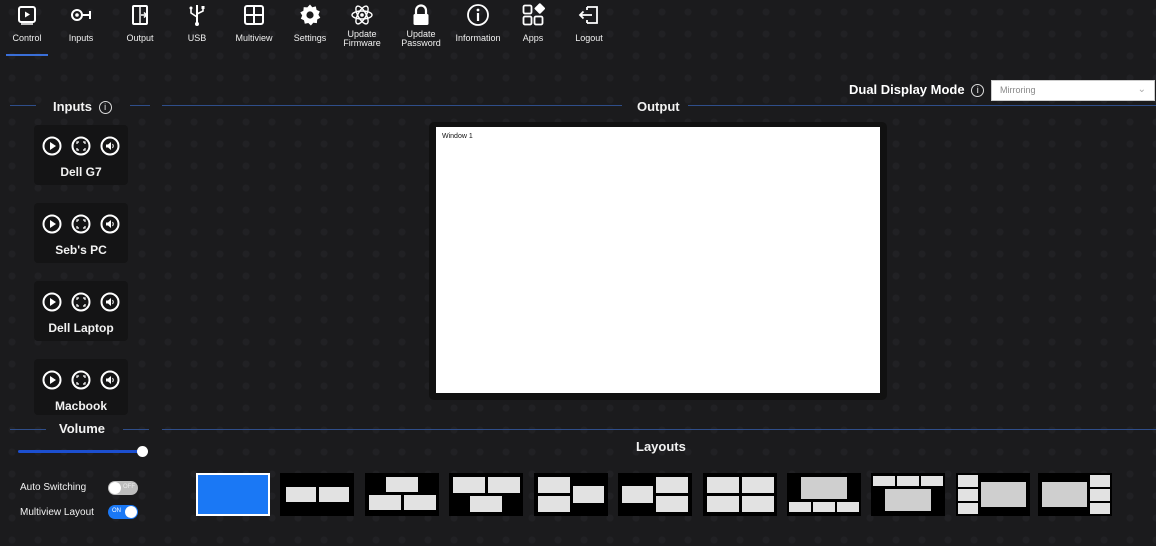 This screenshot has height=546, width=1156. I want to click on auto-switching-toggle: OFF, so click(123, 488).